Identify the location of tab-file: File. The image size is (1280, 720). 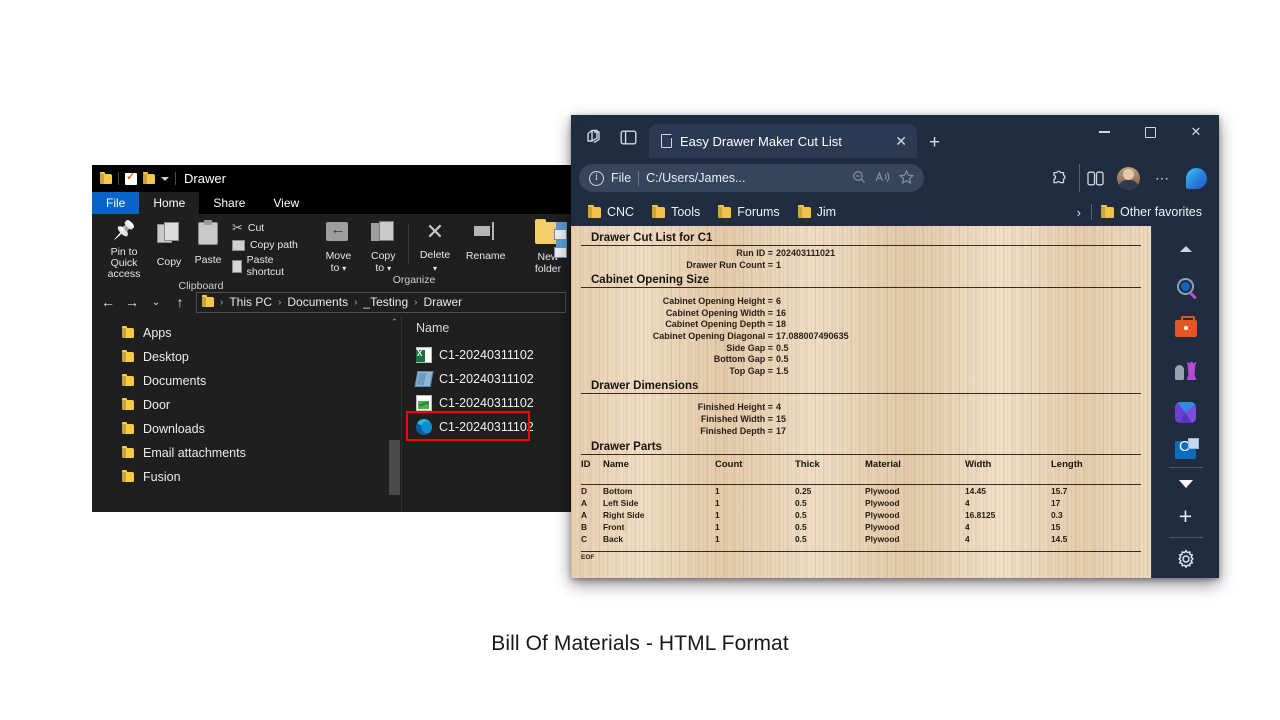
(116, 203).